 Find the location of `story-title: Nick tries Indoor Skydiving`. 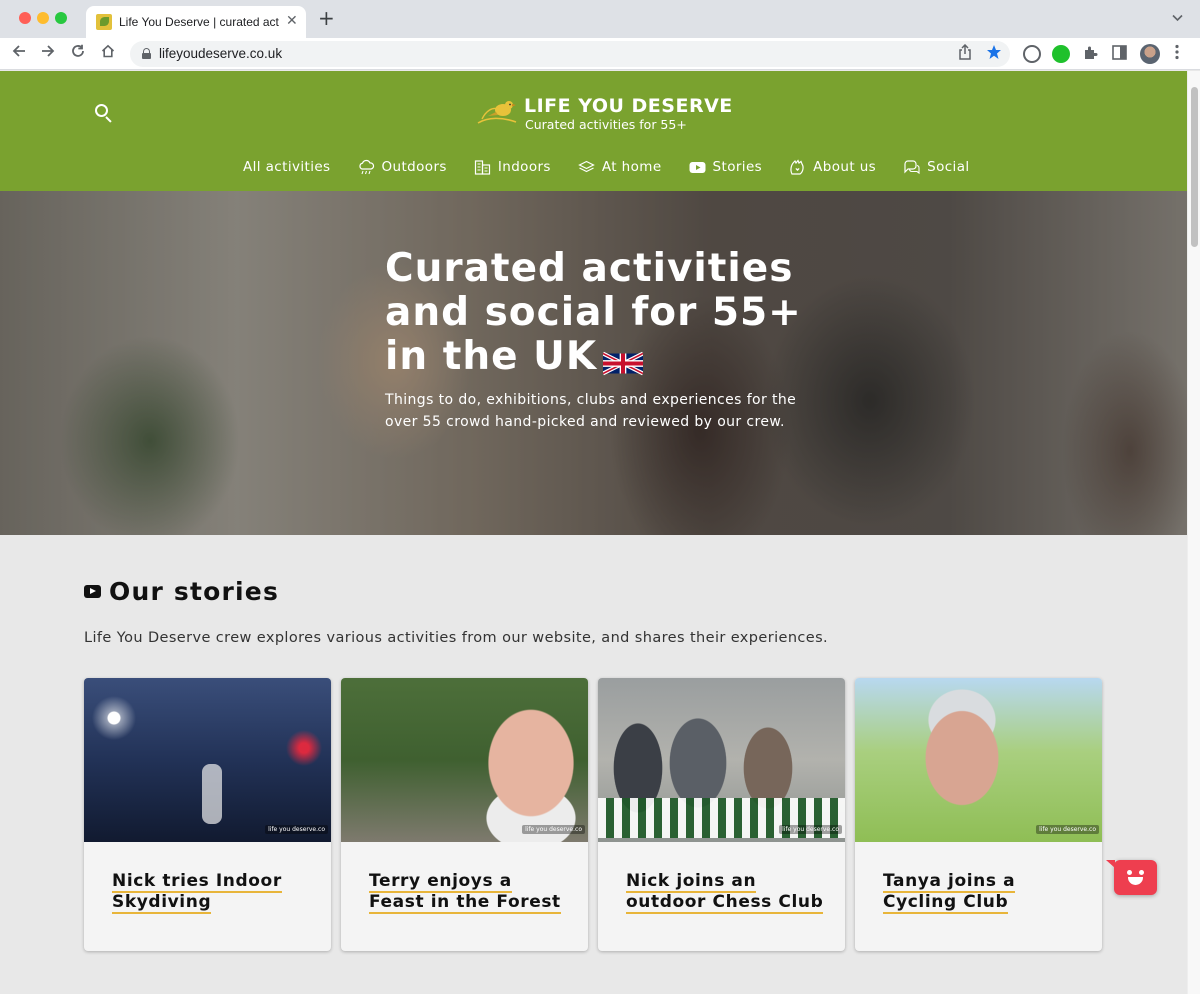

story-title: Nick tries Indoor Skydiving is located at coordinates (212, 892).